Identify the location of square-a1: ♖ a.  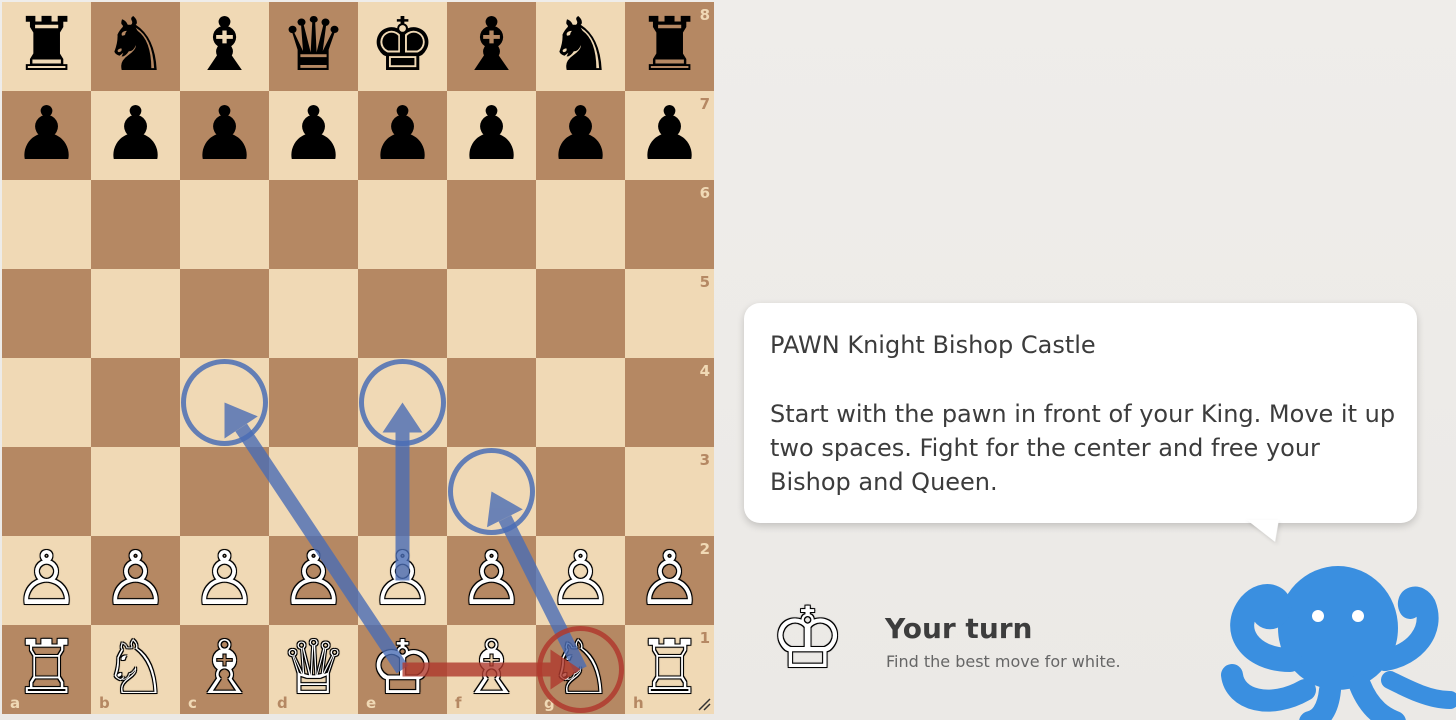
(46, 669).